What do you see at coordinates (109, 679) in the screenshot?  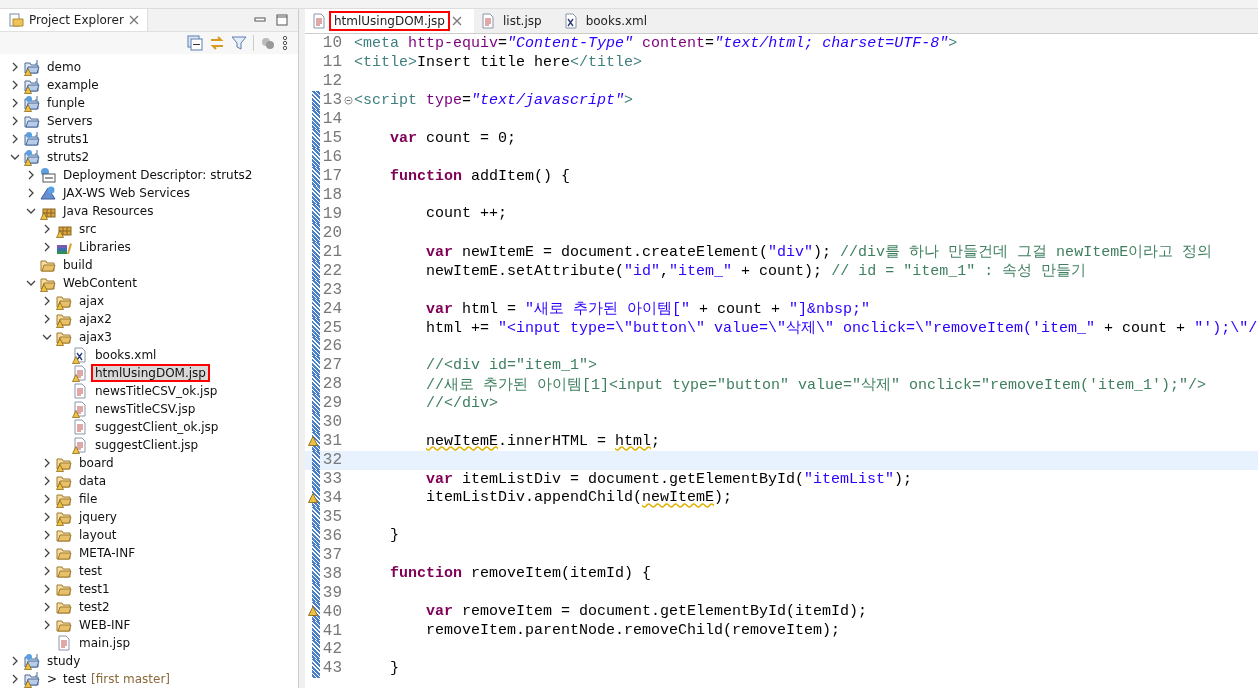 I see `tree-item: > test [first master]` at bounding box center [109, 679].